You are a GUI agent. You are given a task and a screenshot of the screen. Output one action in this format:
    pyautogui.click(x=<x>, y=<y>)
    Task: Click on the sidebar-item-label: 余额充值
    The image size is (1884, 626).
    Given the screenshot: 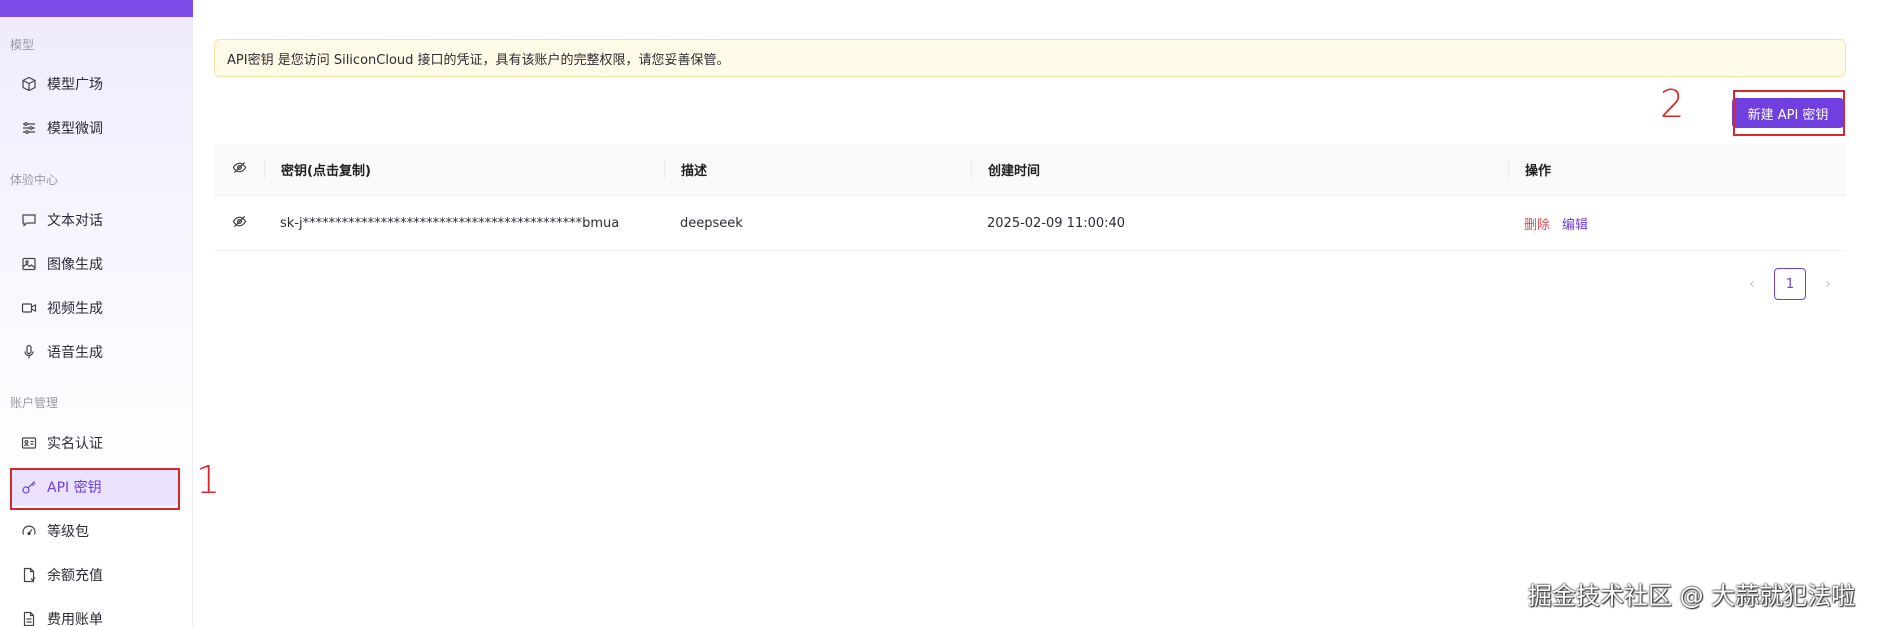 What is the action you would take?
    pyautogui.click(x=75, y=576)
    